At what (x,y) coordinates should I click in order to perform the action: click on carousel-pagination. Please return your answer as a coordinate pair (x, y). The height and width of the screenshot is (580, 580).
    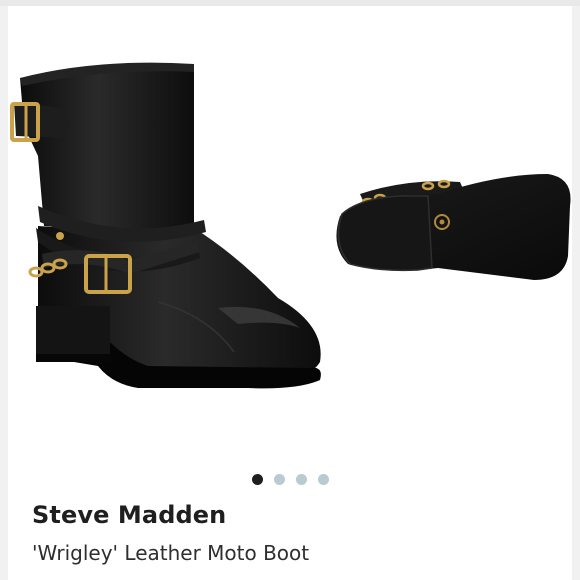
    Looking at the image, I should click on (290, 479).